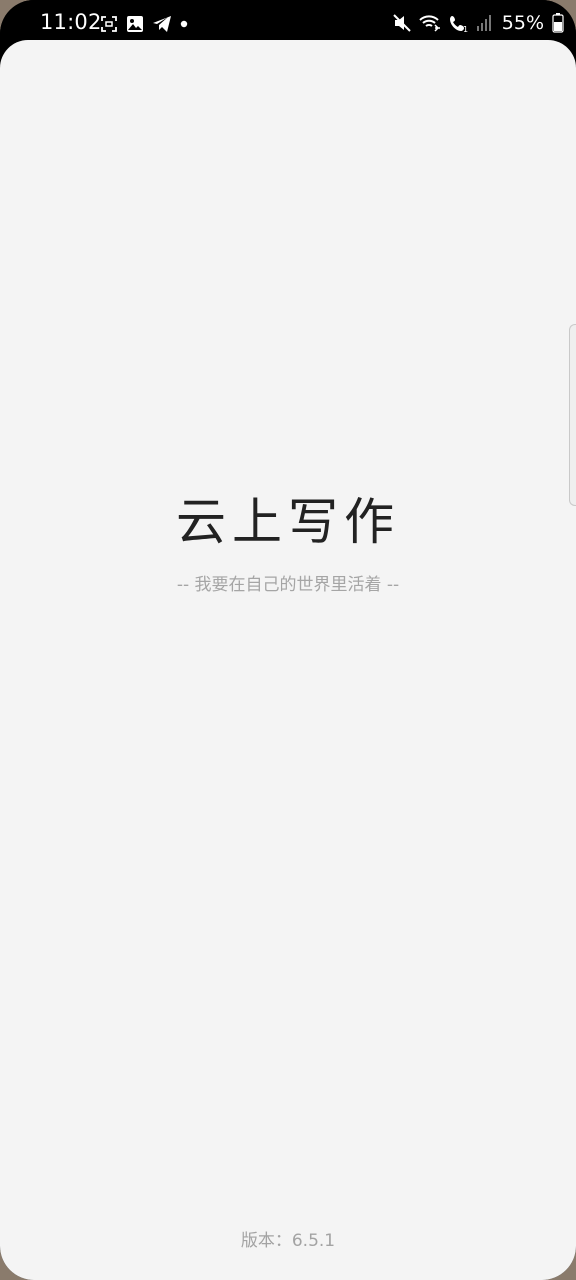 The height and width of the screenshot is (1280, 576). What do you see at coordinates (572, 415) in the screenshot?
I see `edge-panel-handle` at bounding box center [572, 415].